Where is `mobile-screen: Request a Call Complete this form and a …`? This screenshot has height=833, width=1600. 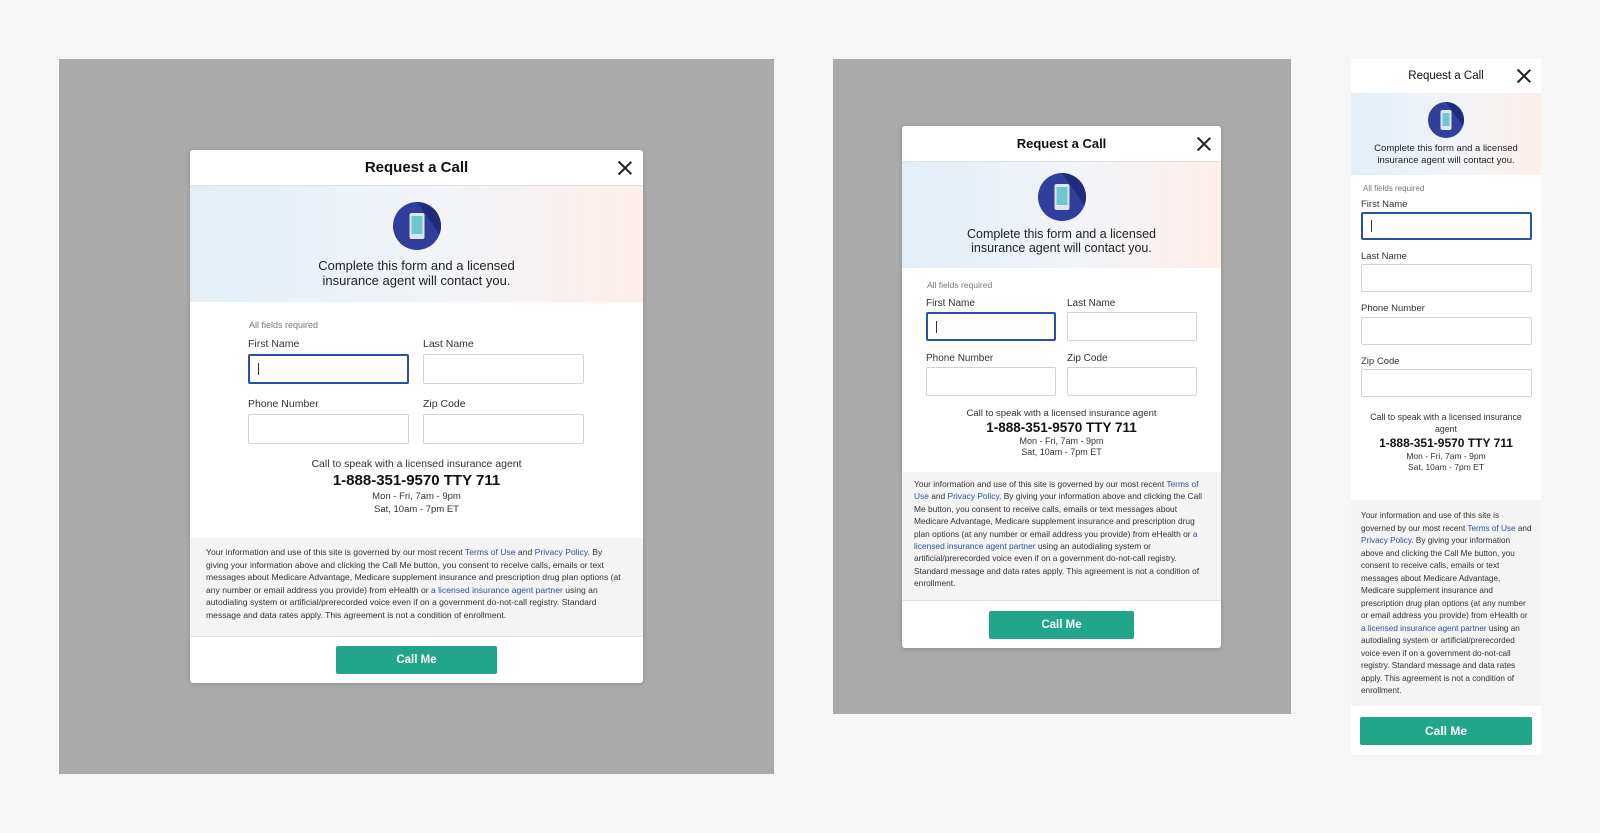 mobile-screen: Request a Call Complete this form and a … is located at coordinates (1446, 407).